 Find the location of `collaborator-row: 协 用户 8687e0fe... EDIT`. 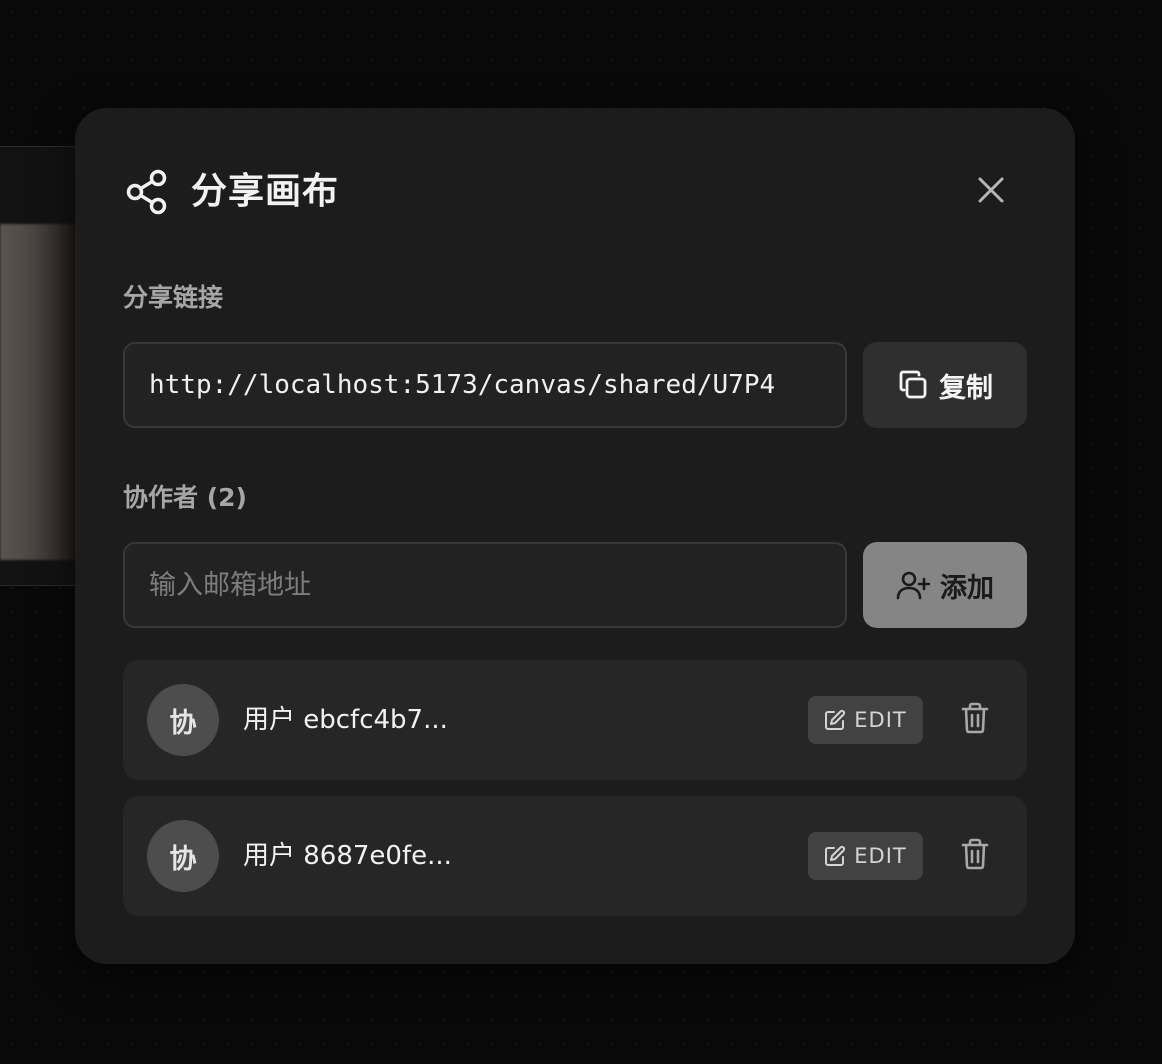

collaborator-row: 协 用户 8687e0fe... EDIT is located at coordinates (575, 856).